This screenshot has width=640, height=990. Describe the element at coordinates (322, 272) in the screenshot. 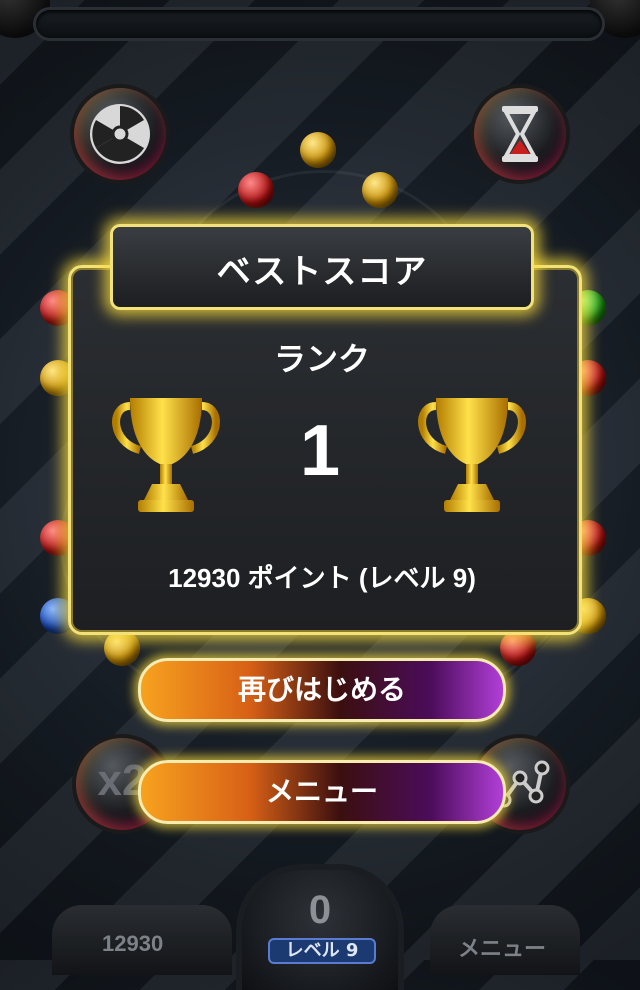

I see `dialog-title: ベストスコア` at that location.